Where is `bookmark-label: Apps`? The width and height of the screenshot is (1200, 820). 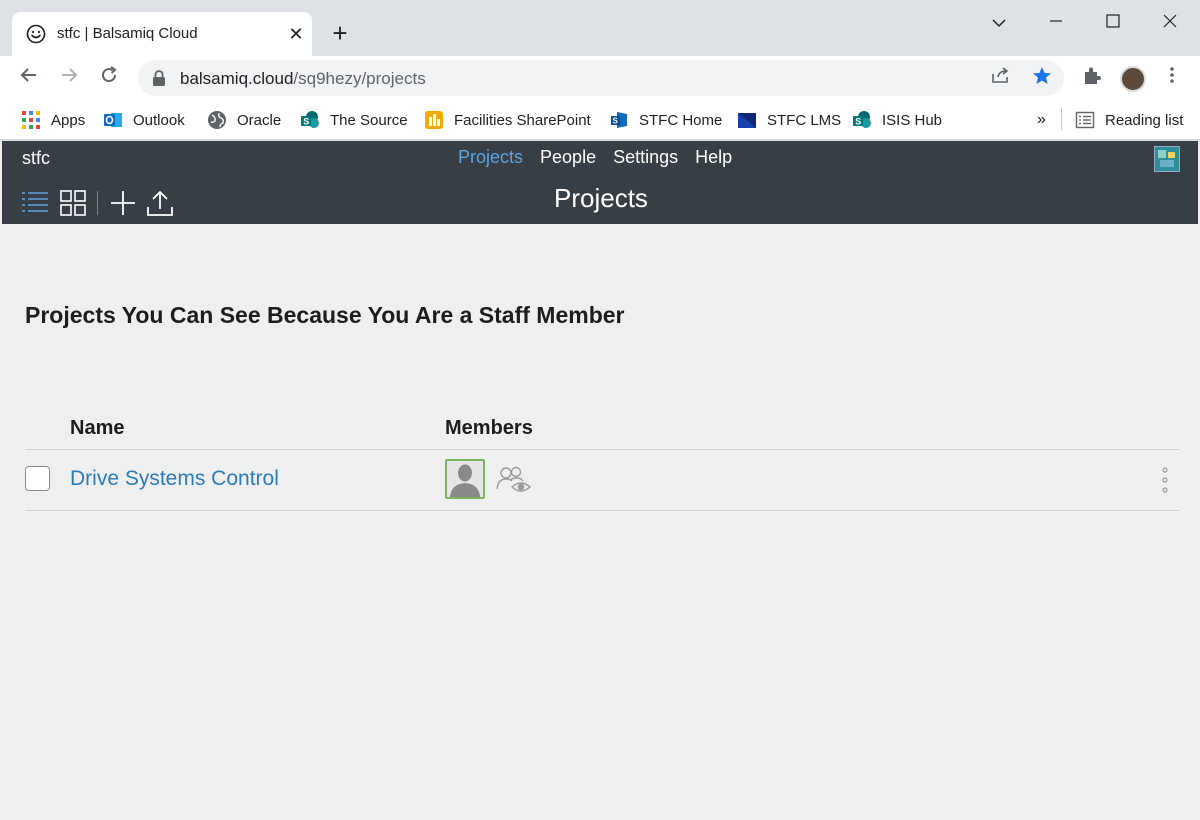
bookmark-label: Apps is located at coordinates (68, 120).